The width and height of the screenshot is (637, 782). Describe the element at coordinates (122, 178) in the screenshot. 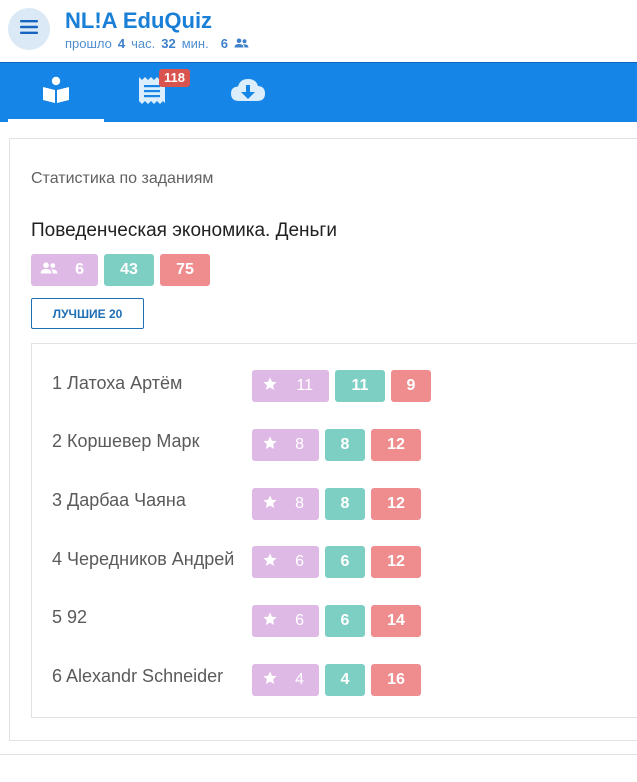

I see `stats-header: Статистика по заданиям` at that location.